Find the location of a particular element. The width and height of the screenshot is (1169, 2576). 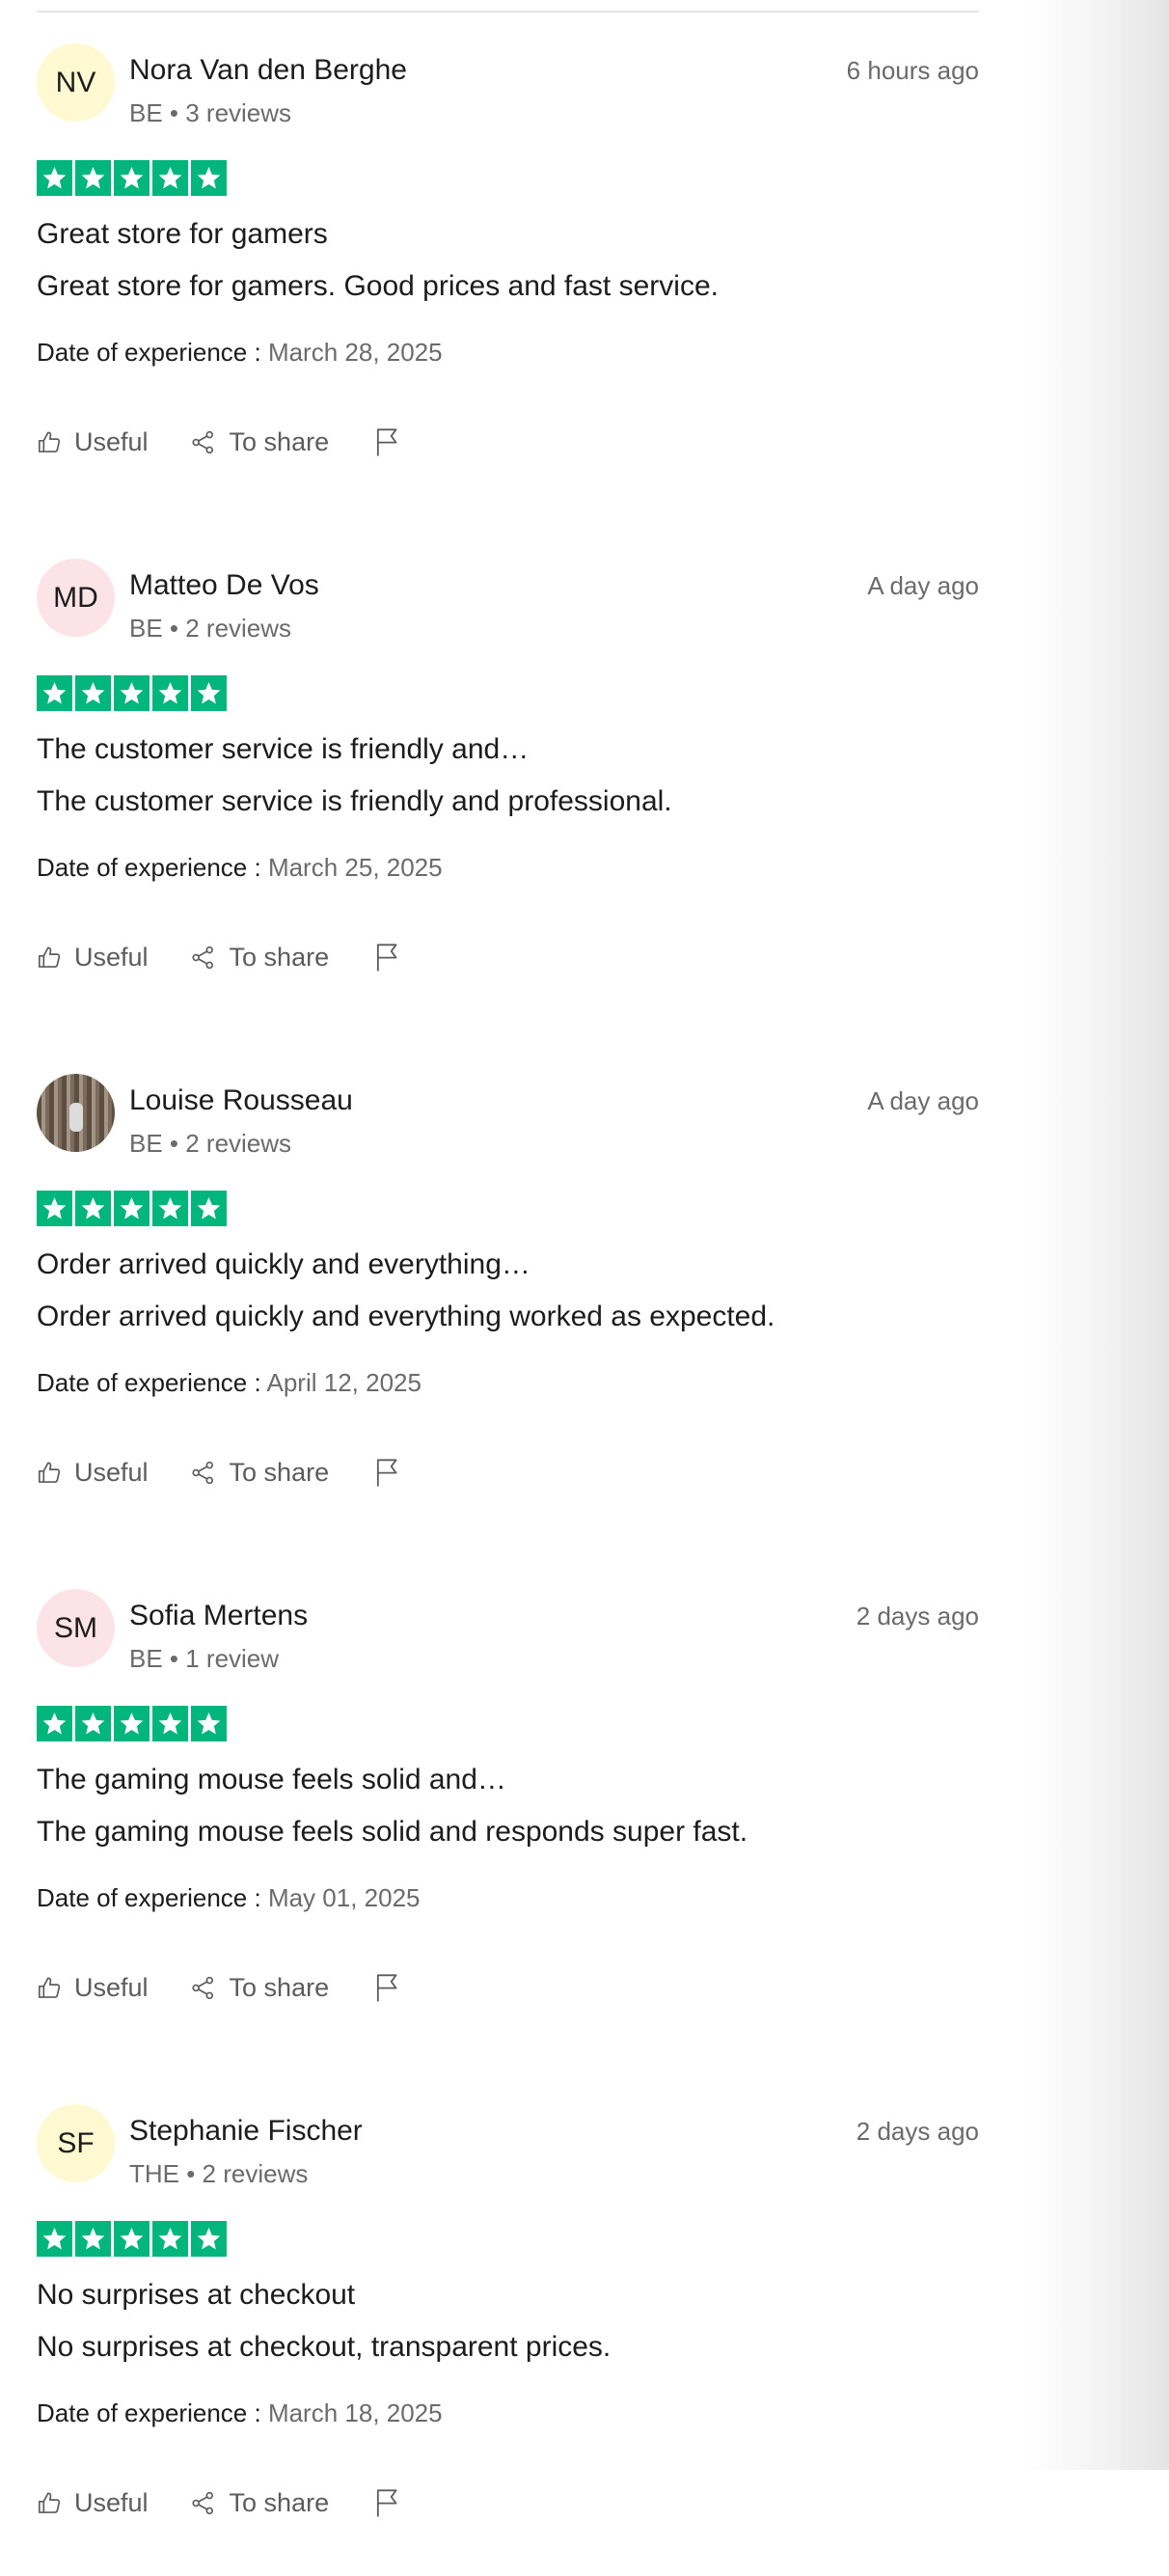

date-of-experience-value: April 12, 2025 is located at coordinates (343, 1382).